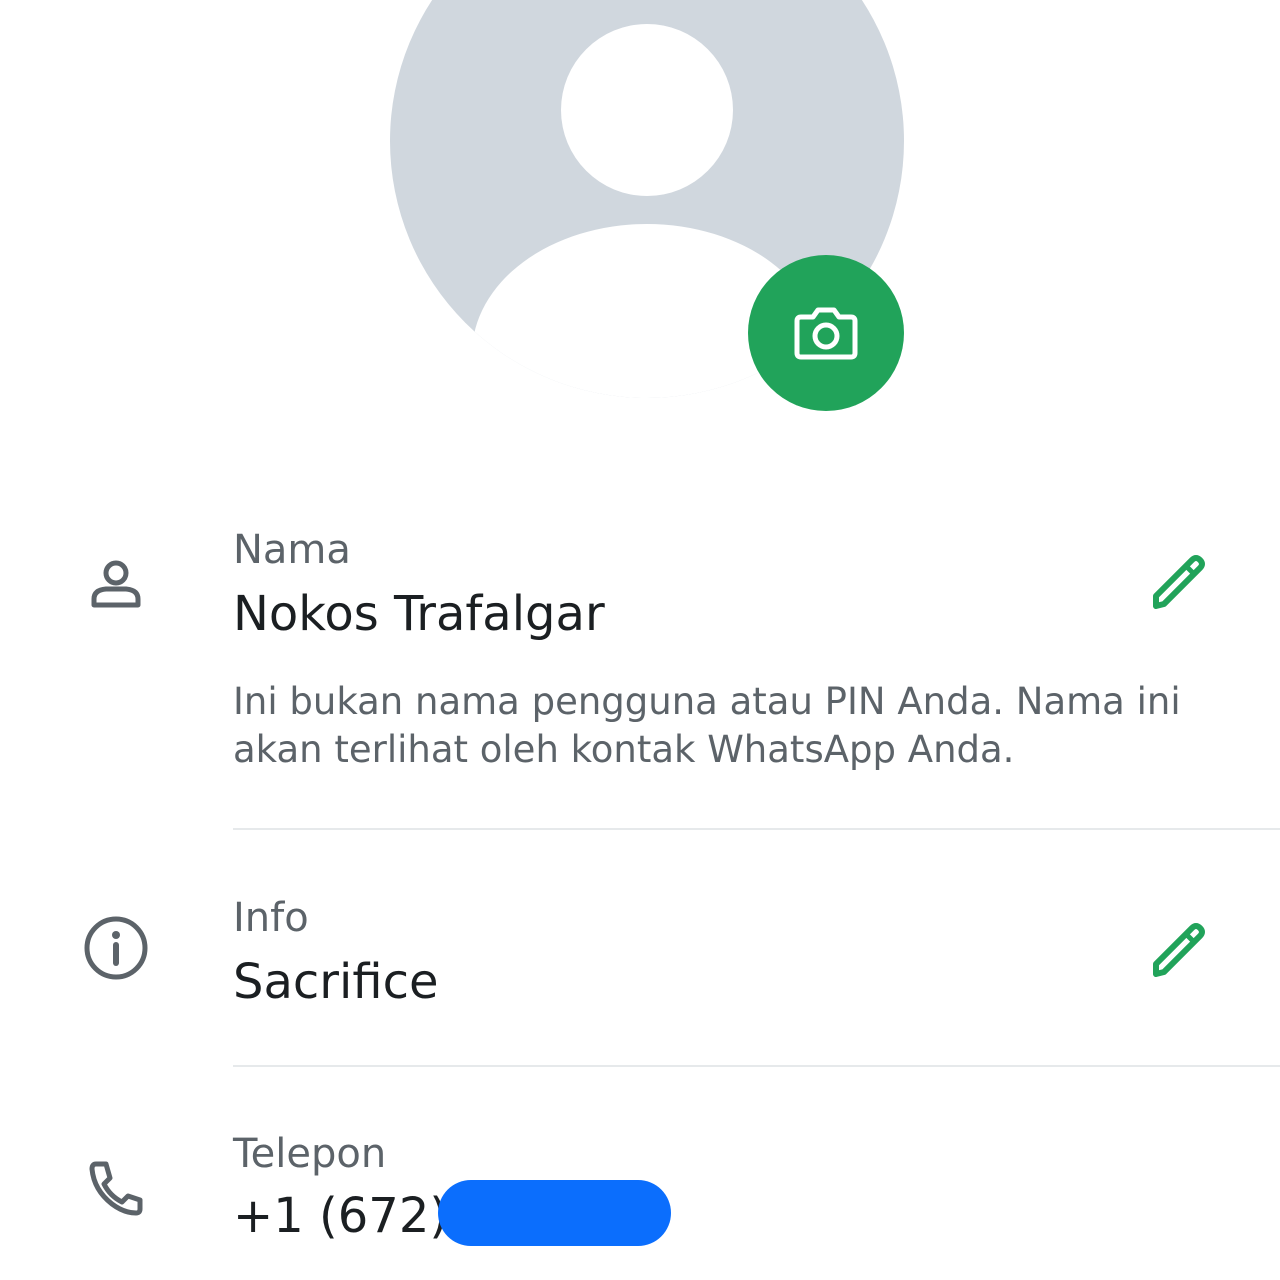 This screenshot has width=1280, height=1280. I want to click on edit-name-button, so click(1177, 581).